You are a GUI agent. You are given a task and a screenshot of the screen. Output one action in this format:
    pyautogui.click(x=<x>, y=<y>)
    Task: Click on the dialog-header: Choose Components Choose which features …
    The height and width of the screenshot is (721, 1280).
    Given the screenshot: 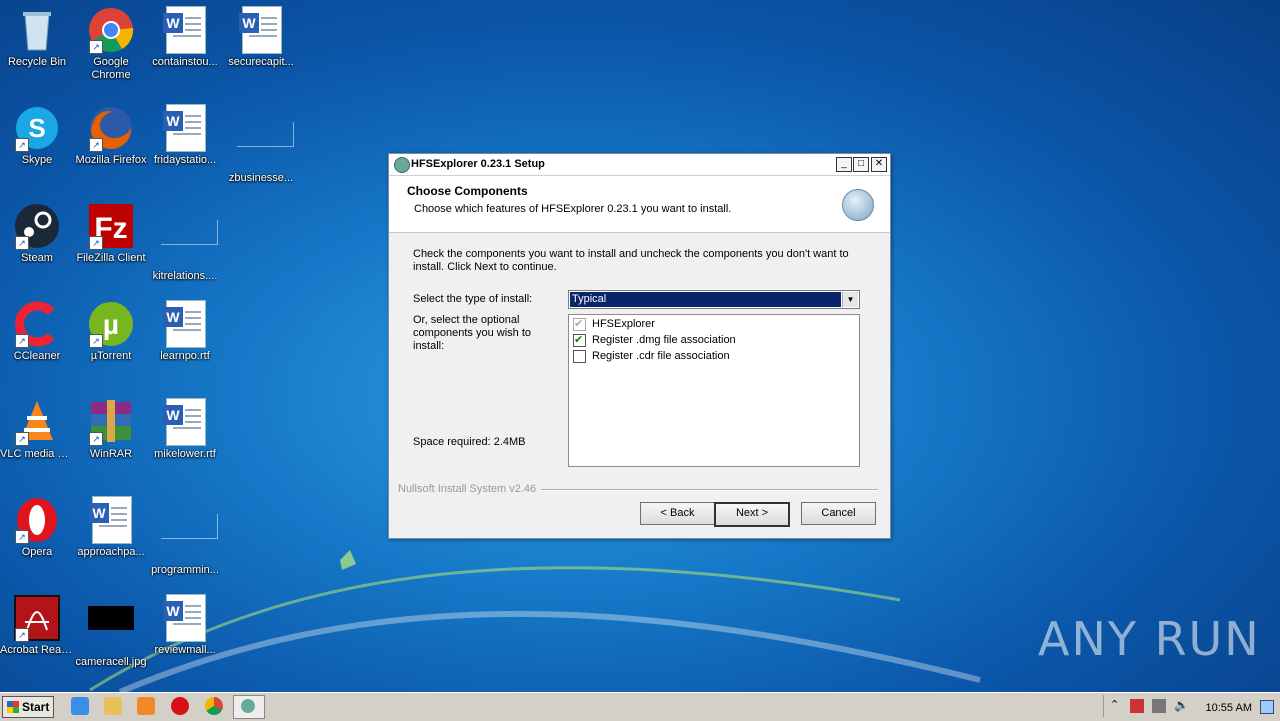 What is the action you would take?
    pyautogui.click(x=639, y=204)
    